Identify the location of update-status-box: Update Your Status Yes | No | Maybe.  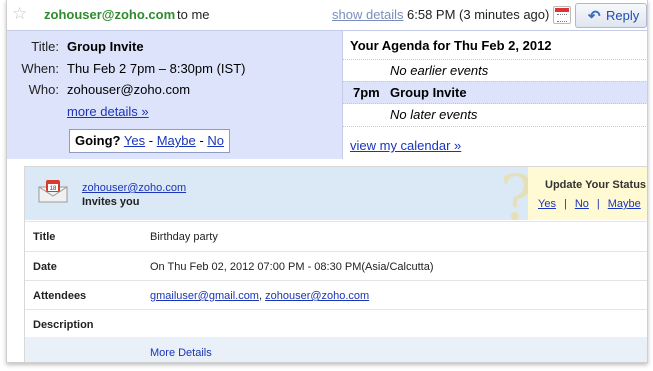
(587, 193).